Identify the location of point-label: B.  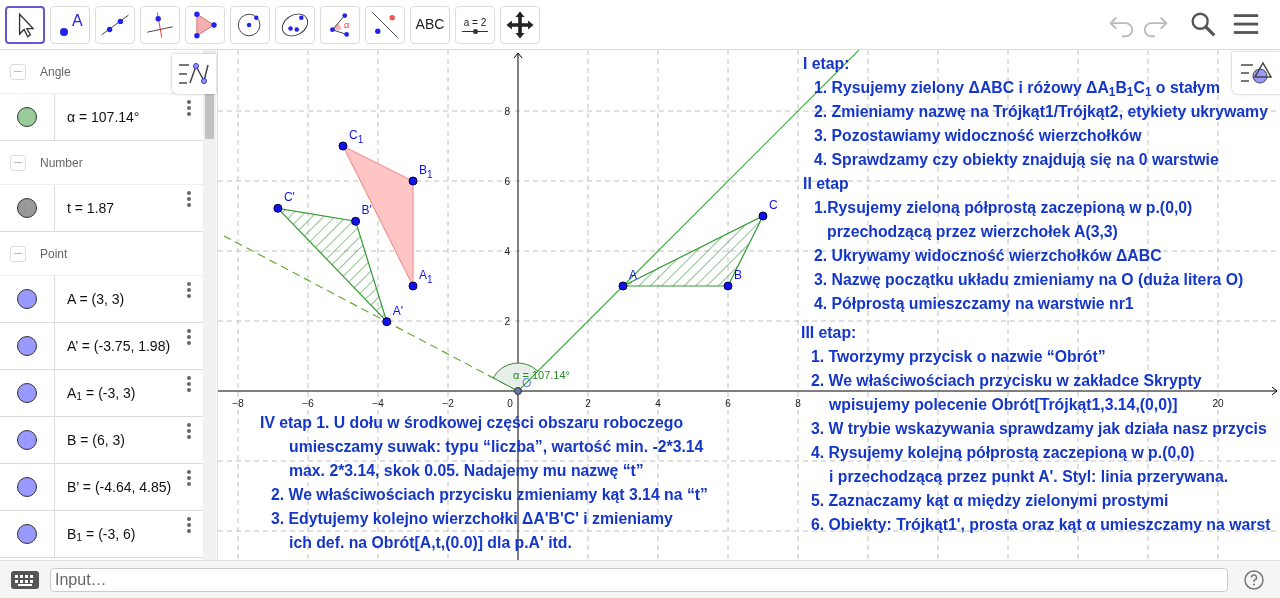
(738, 275).